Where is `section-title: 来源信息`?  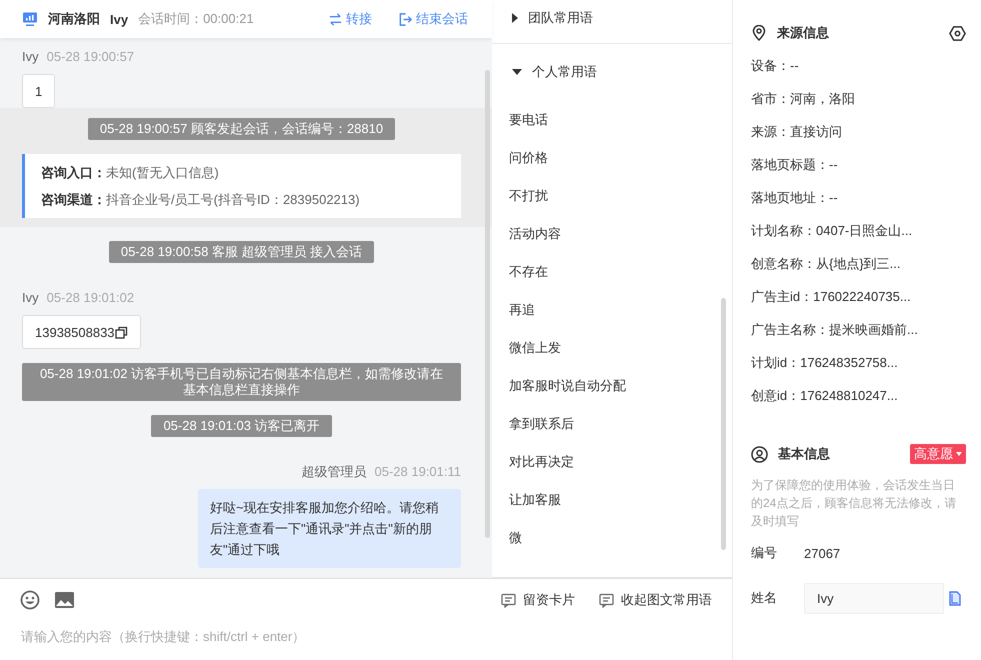 section-title: 来源信息 is located at coordinates (803, 33).